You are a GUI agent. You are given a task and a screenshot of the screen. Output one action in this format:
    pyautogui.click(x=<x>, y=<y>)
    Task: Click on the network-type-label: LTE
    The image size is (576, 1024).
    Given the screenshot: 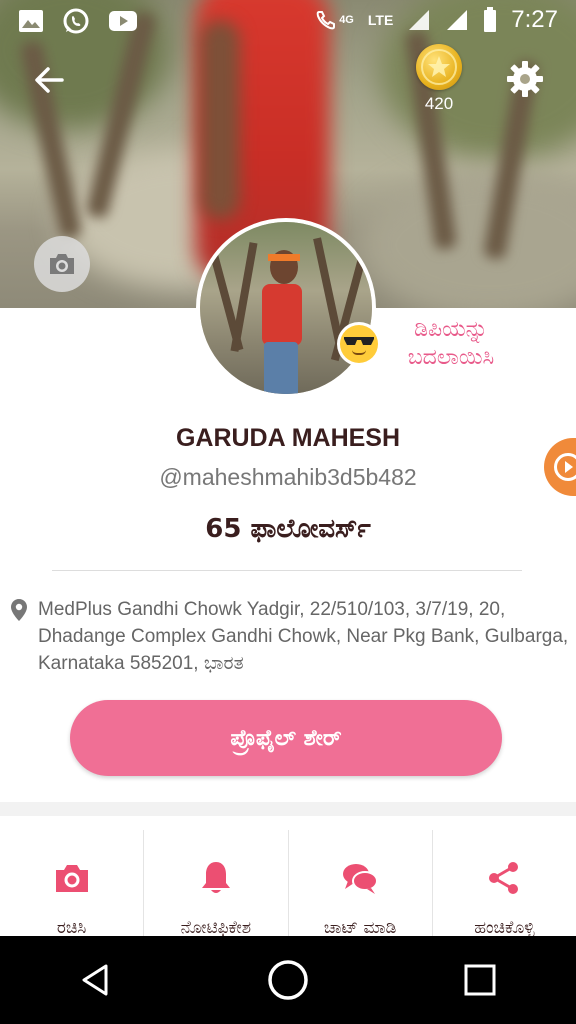 What is the action you would take?
    pyautogui.click(x=380, y=20)
    